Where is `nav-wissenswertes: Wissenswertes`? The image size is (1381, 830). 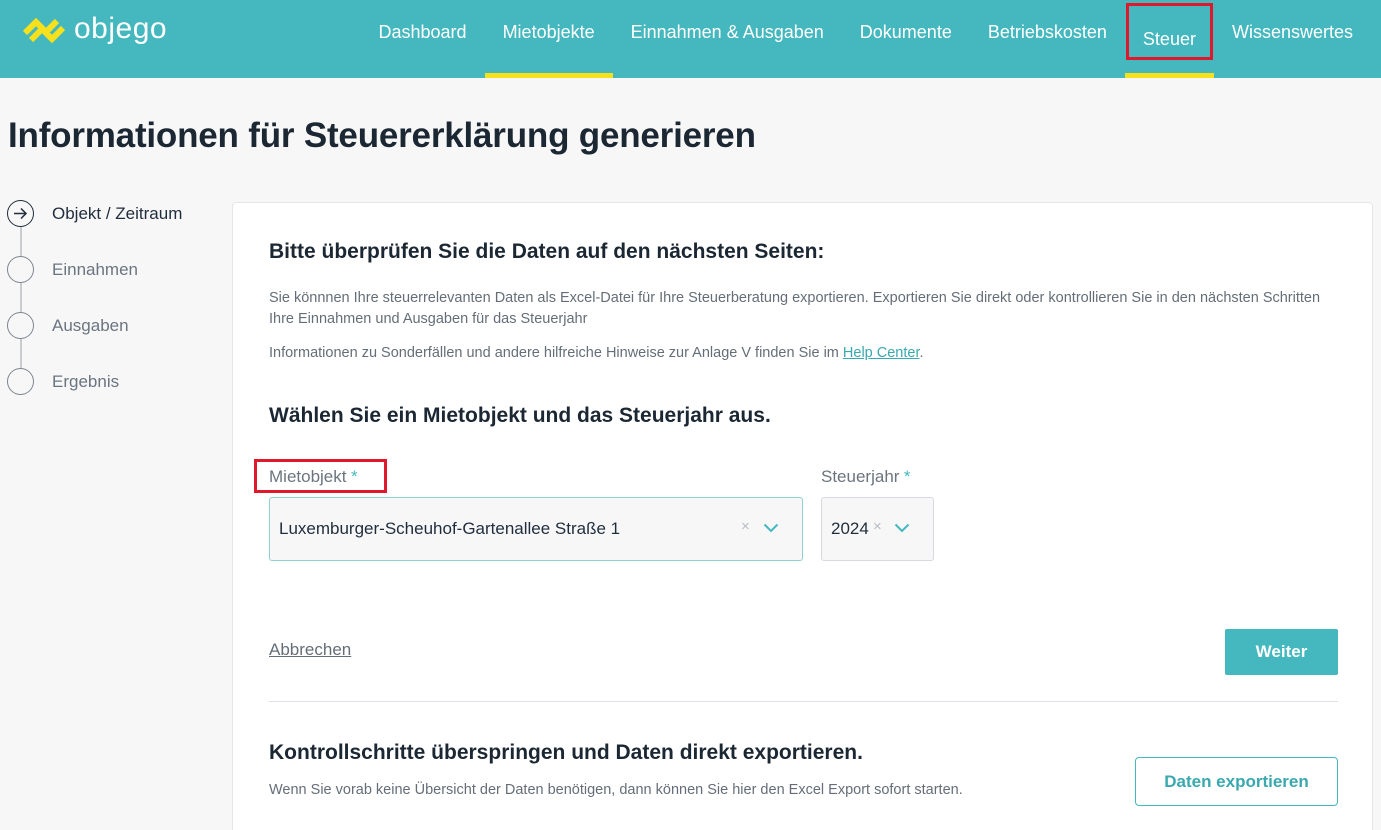
nav-wissenswertes: Wissenswertes is located at coordinates (1297, 39).